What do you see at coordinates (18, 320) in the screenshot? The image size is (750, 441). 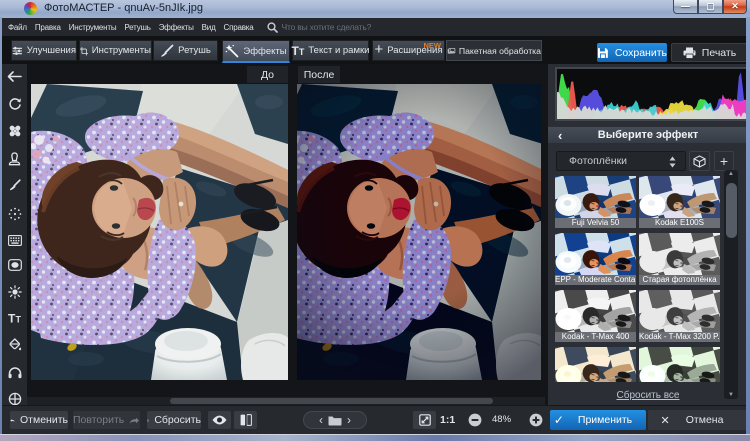 I see `svg-text: T` at bounding box center [18, 320].